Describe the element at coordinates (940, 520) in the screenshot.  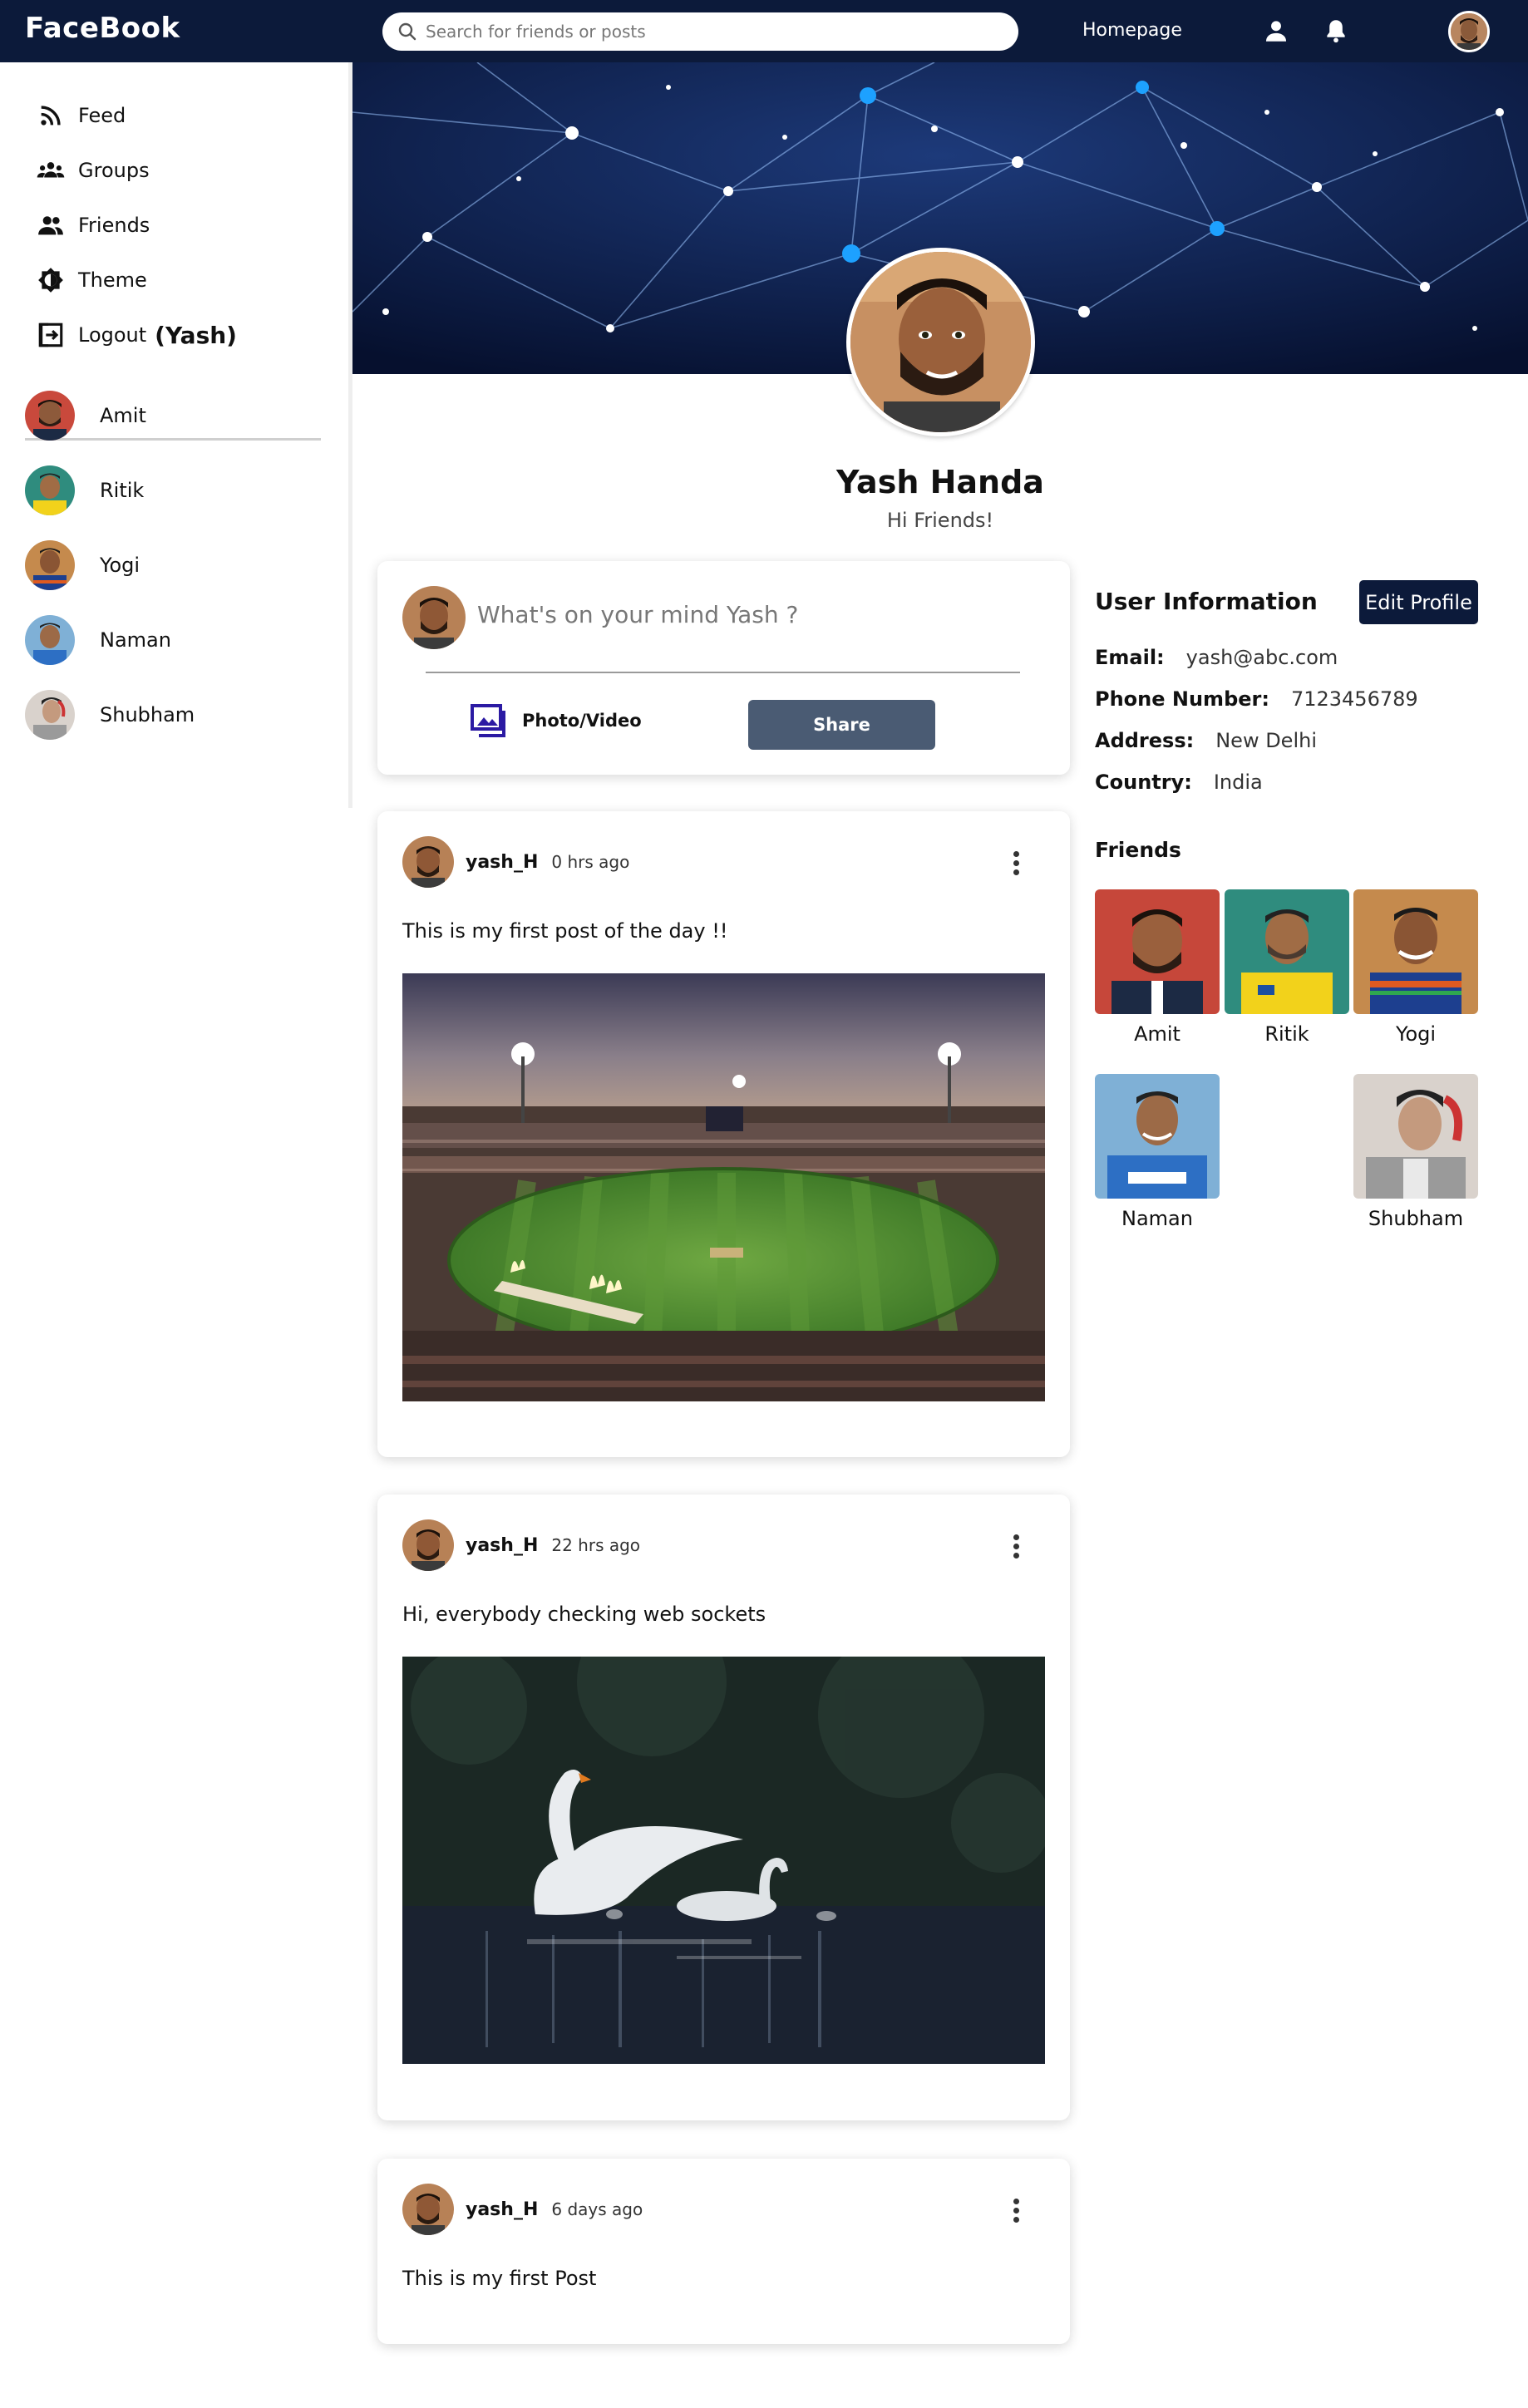
I see `profile-bio: Hi Friends!` at that location.